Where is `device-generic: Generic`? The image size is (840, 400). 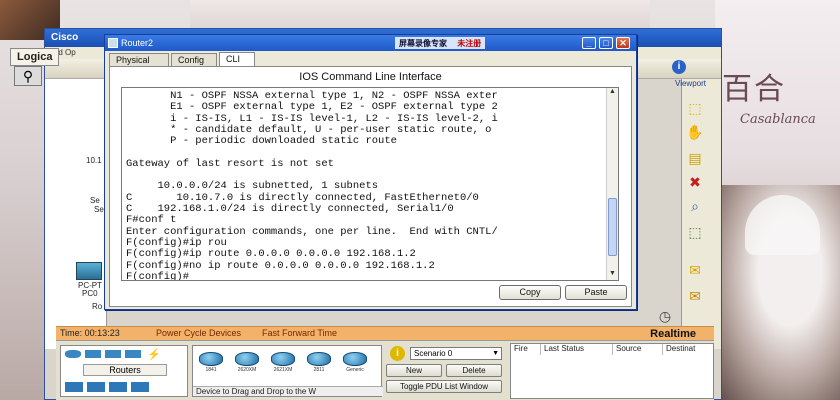
device-generic: Generic is located at coordinates (355, 362).